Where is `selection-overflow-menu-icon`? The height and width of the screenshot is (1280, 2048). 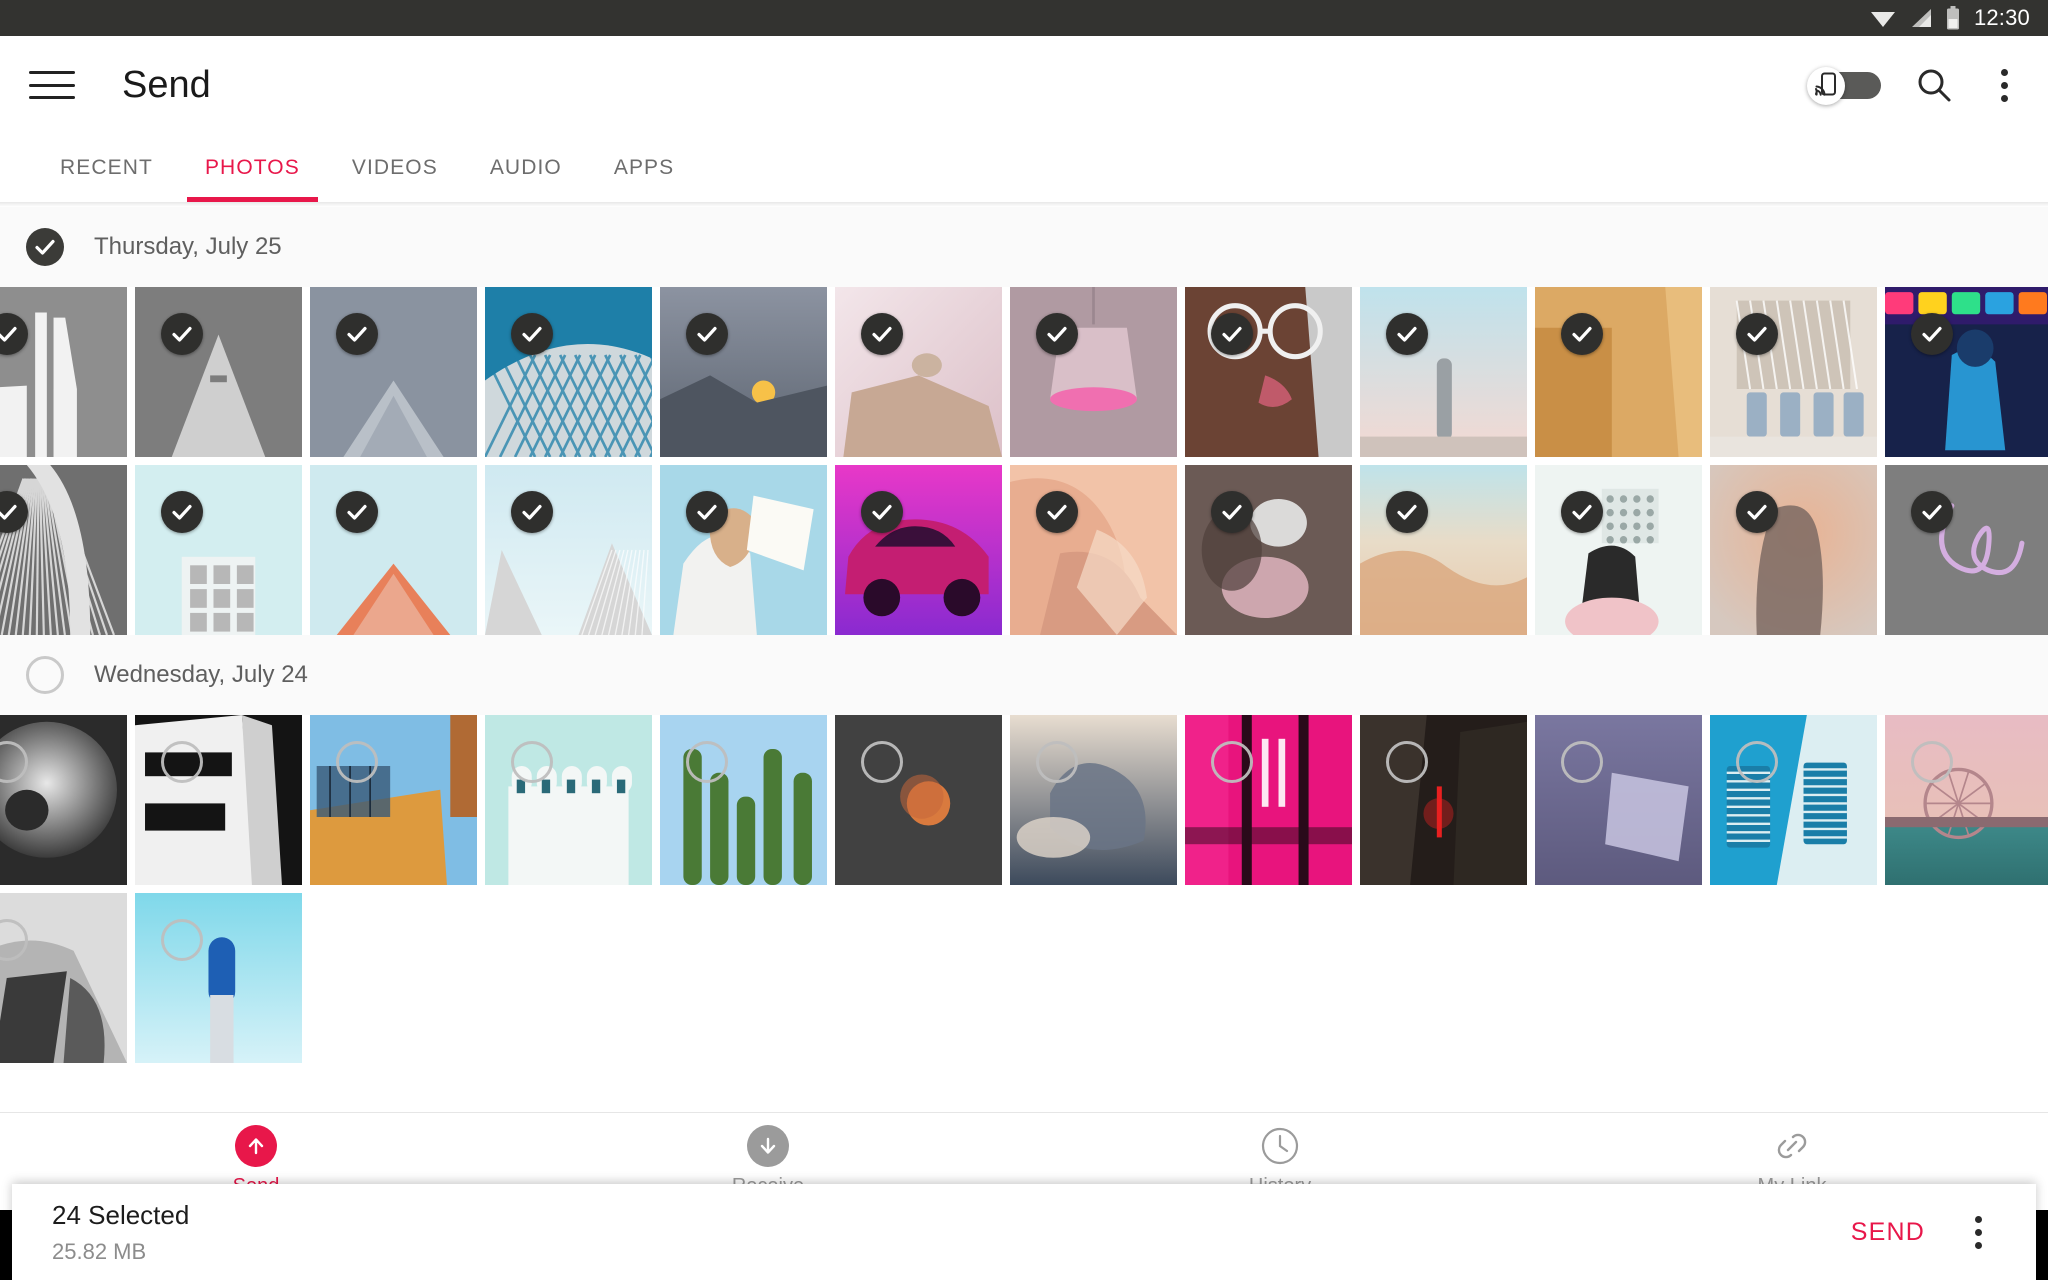
selection-overflow-menu-icon is located at coordinates (1978, 1232).